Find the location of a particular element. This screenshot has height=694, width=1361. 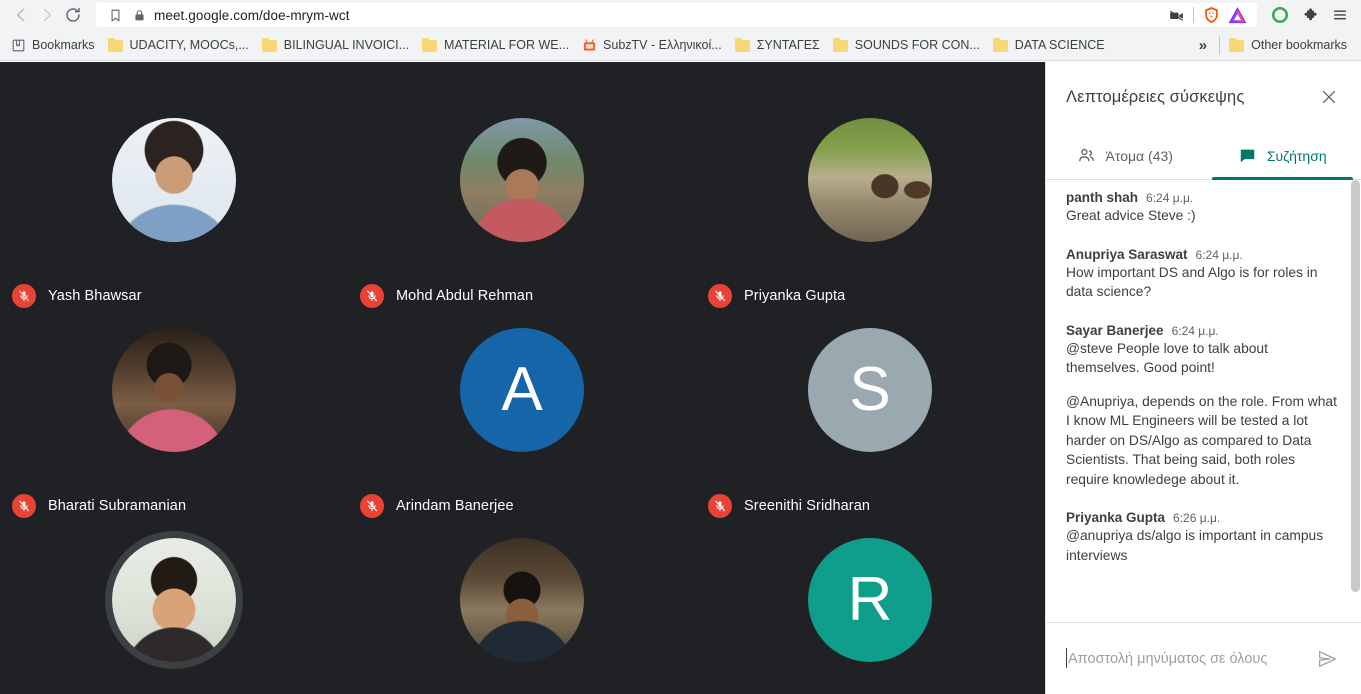

toolbar-right-icons is located at coordinates (1307, 15).